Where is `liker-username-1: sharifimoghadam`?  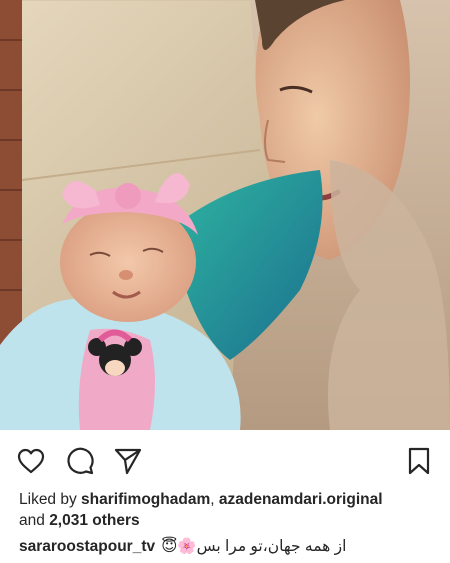 liker-username-1: sharifimoghadam is located at coordinates (145, 499).